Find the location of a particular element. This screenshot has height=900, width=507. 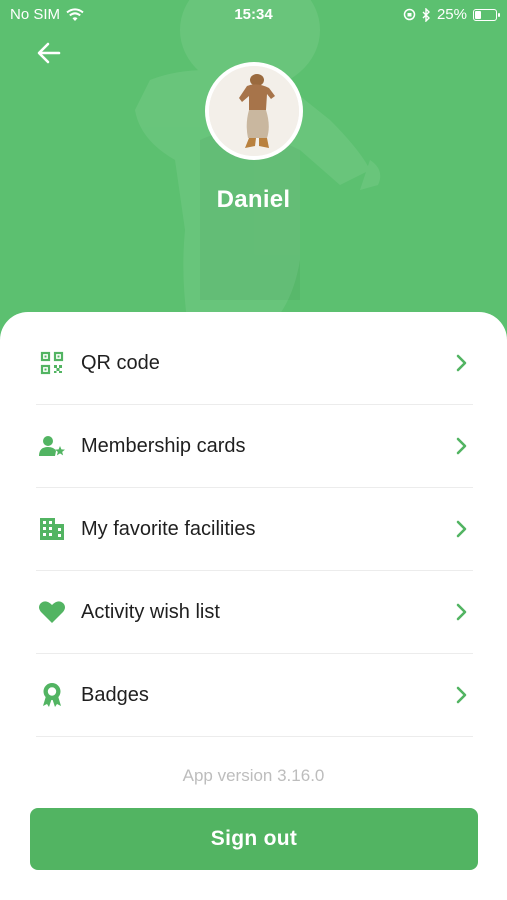

profile-photo is located at coordinates (254, 111).